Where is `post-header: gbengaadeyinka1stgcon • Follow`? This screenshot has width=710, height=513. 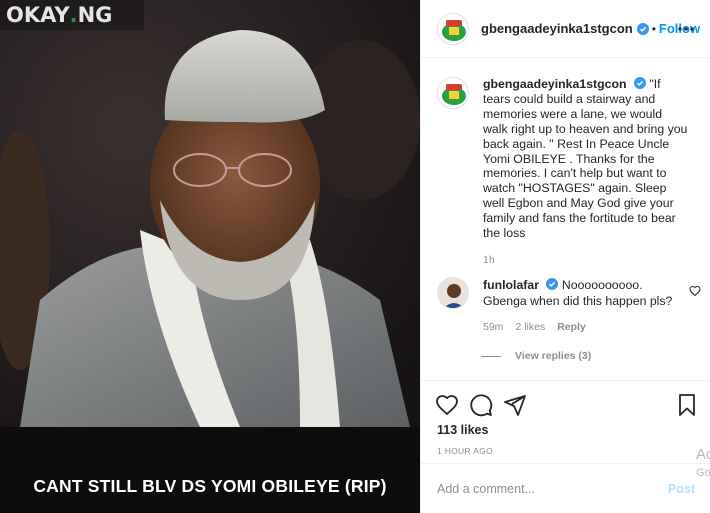
post-header: gbengaadeyinka1stgcon • Follow is located at coordinates (565, 29).